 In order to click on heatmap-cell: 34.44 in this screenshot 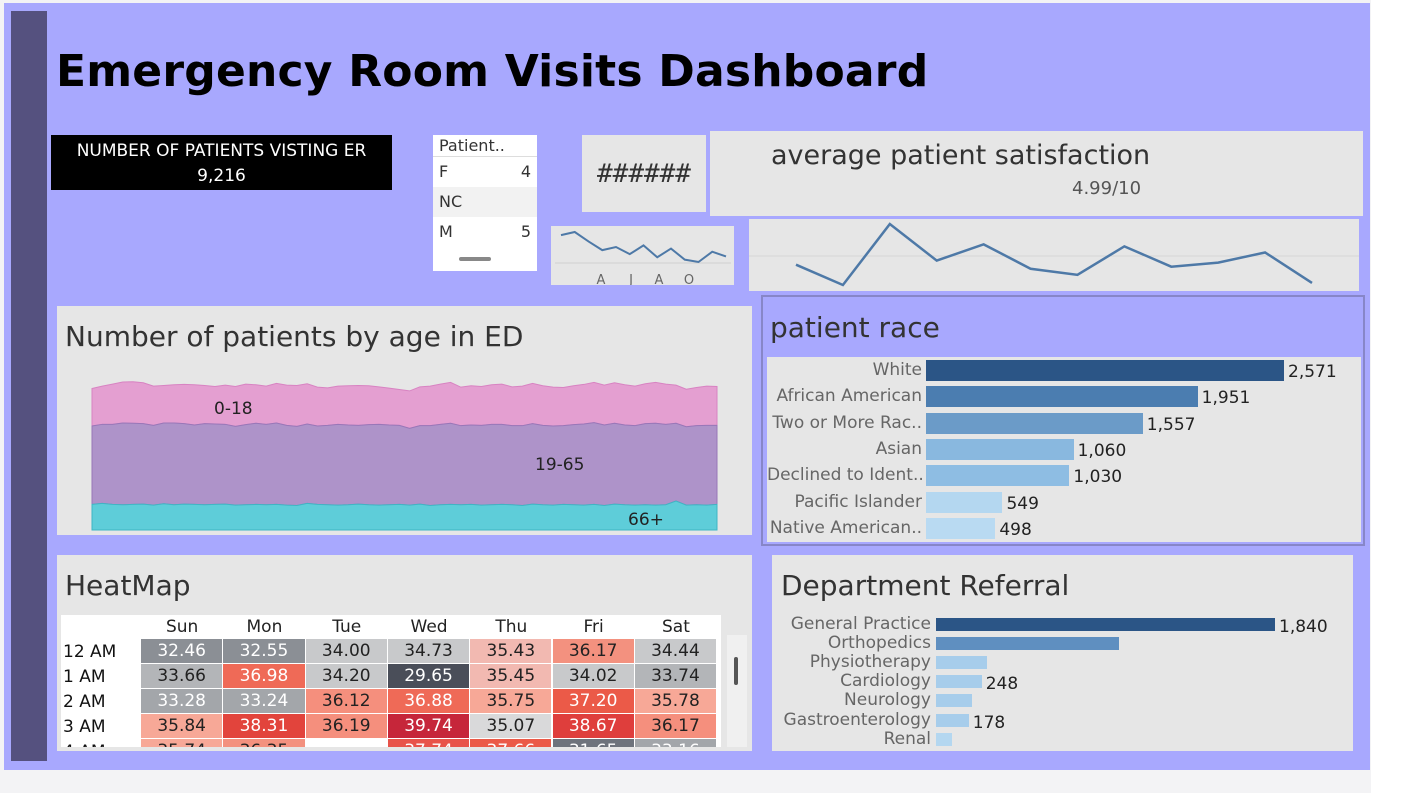, I will do `click(675, 651)`.